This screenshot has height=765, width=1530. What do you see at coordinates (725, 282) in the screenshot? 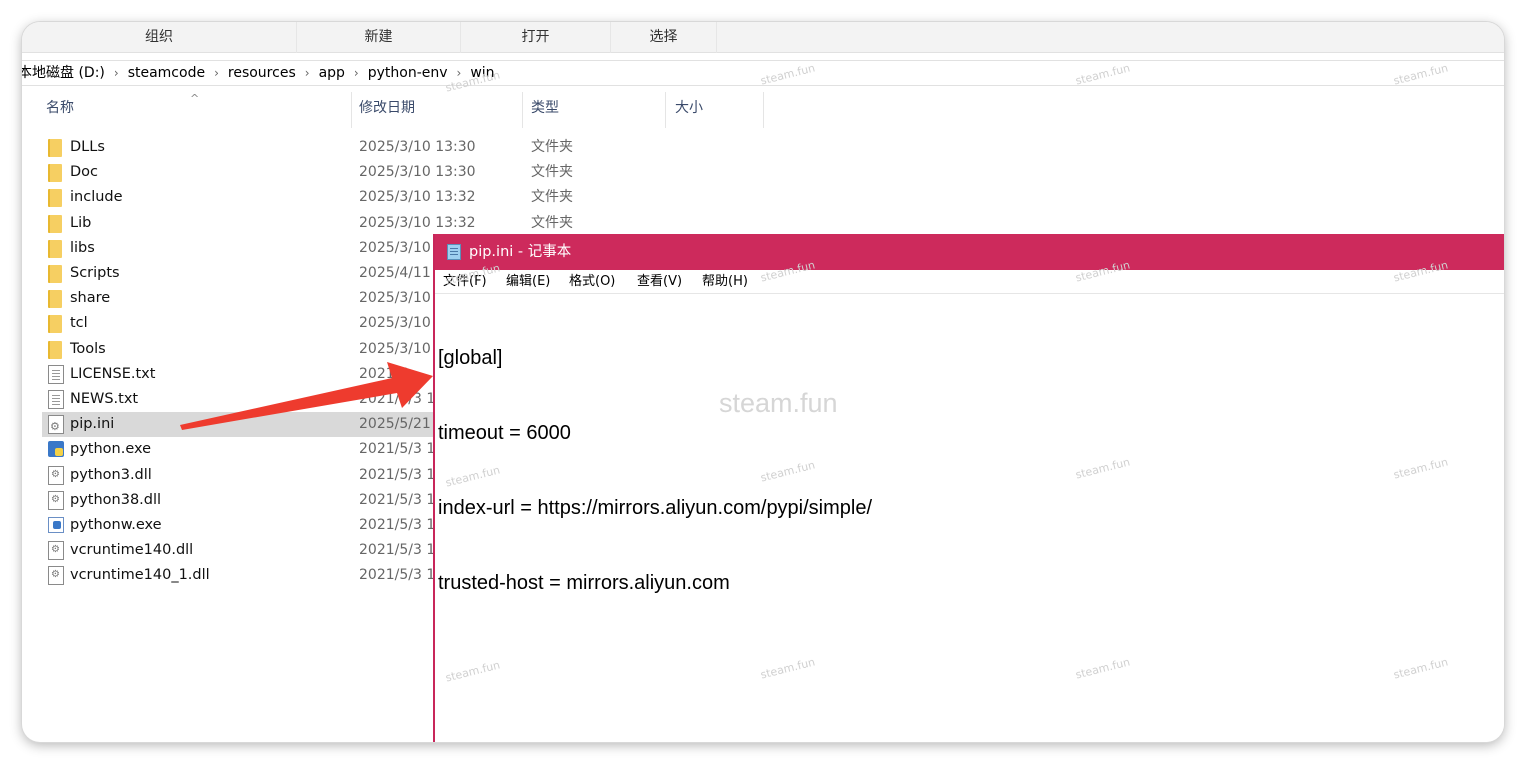
I see `menu-help: 帮助(H)` at bounding box center [725, 282].